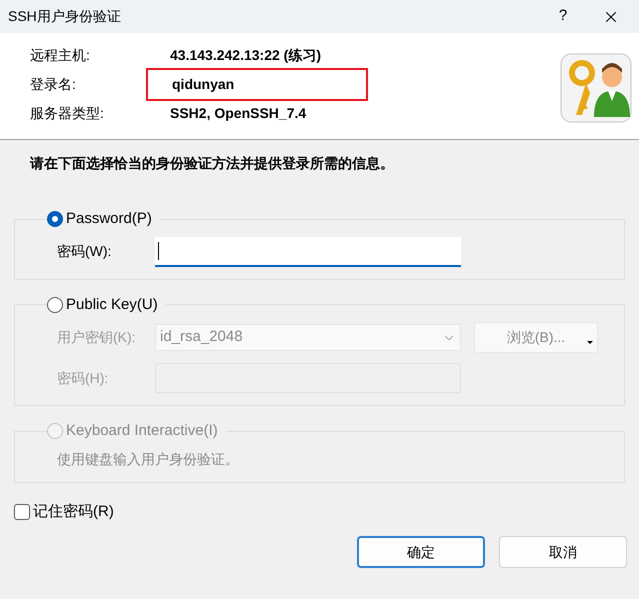 The height and width of the screenshot is (599, 639). What do you see at coordinates (112, 305) in the screenshot?
I see `method-label: Public Key(U)` at bounding box center [112, 305].